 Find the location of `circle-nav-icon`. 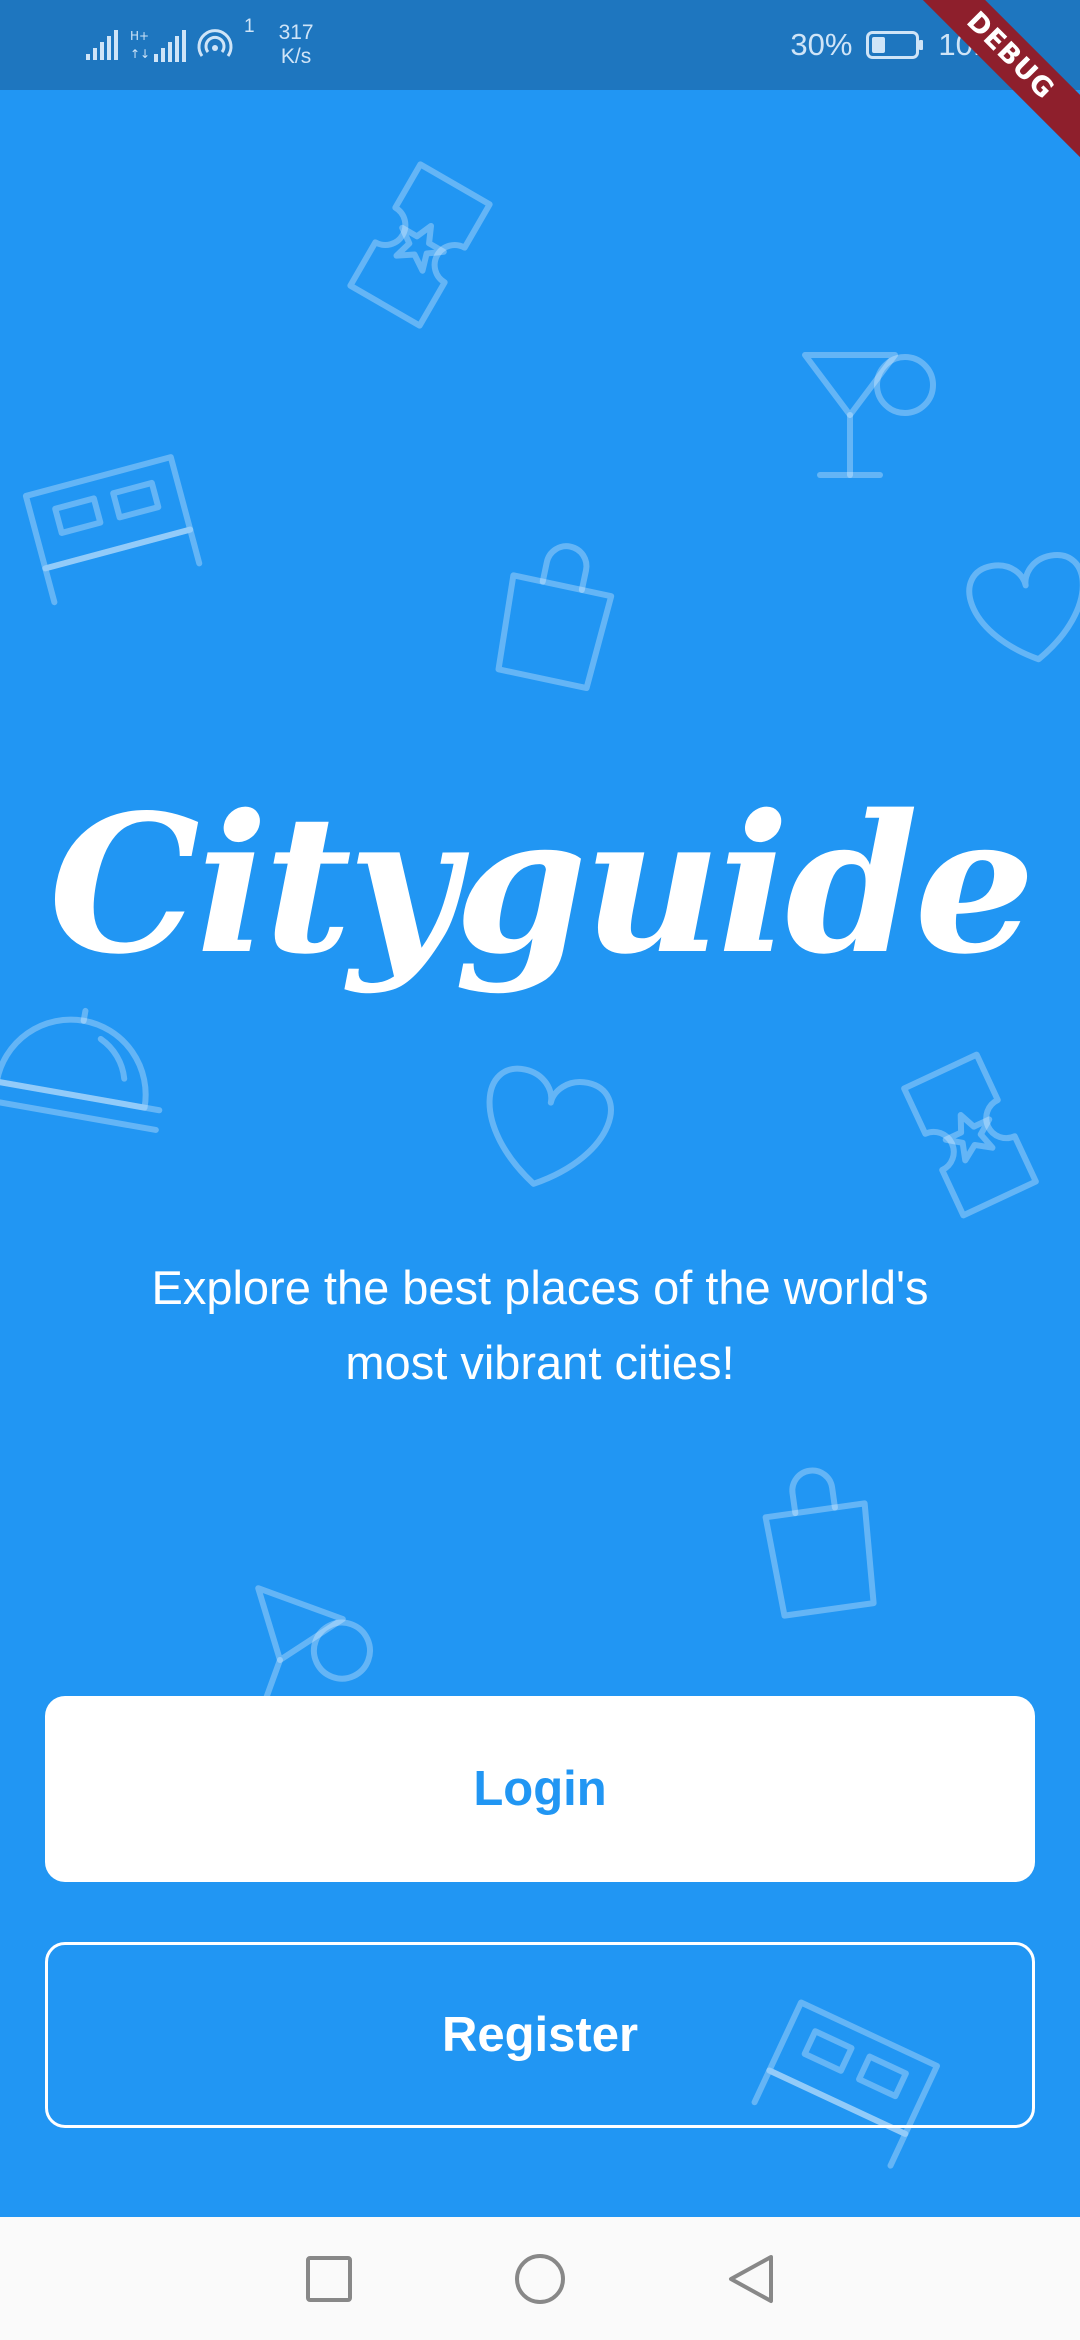

circle-nav-icon is located at coordinates (540, 2278).